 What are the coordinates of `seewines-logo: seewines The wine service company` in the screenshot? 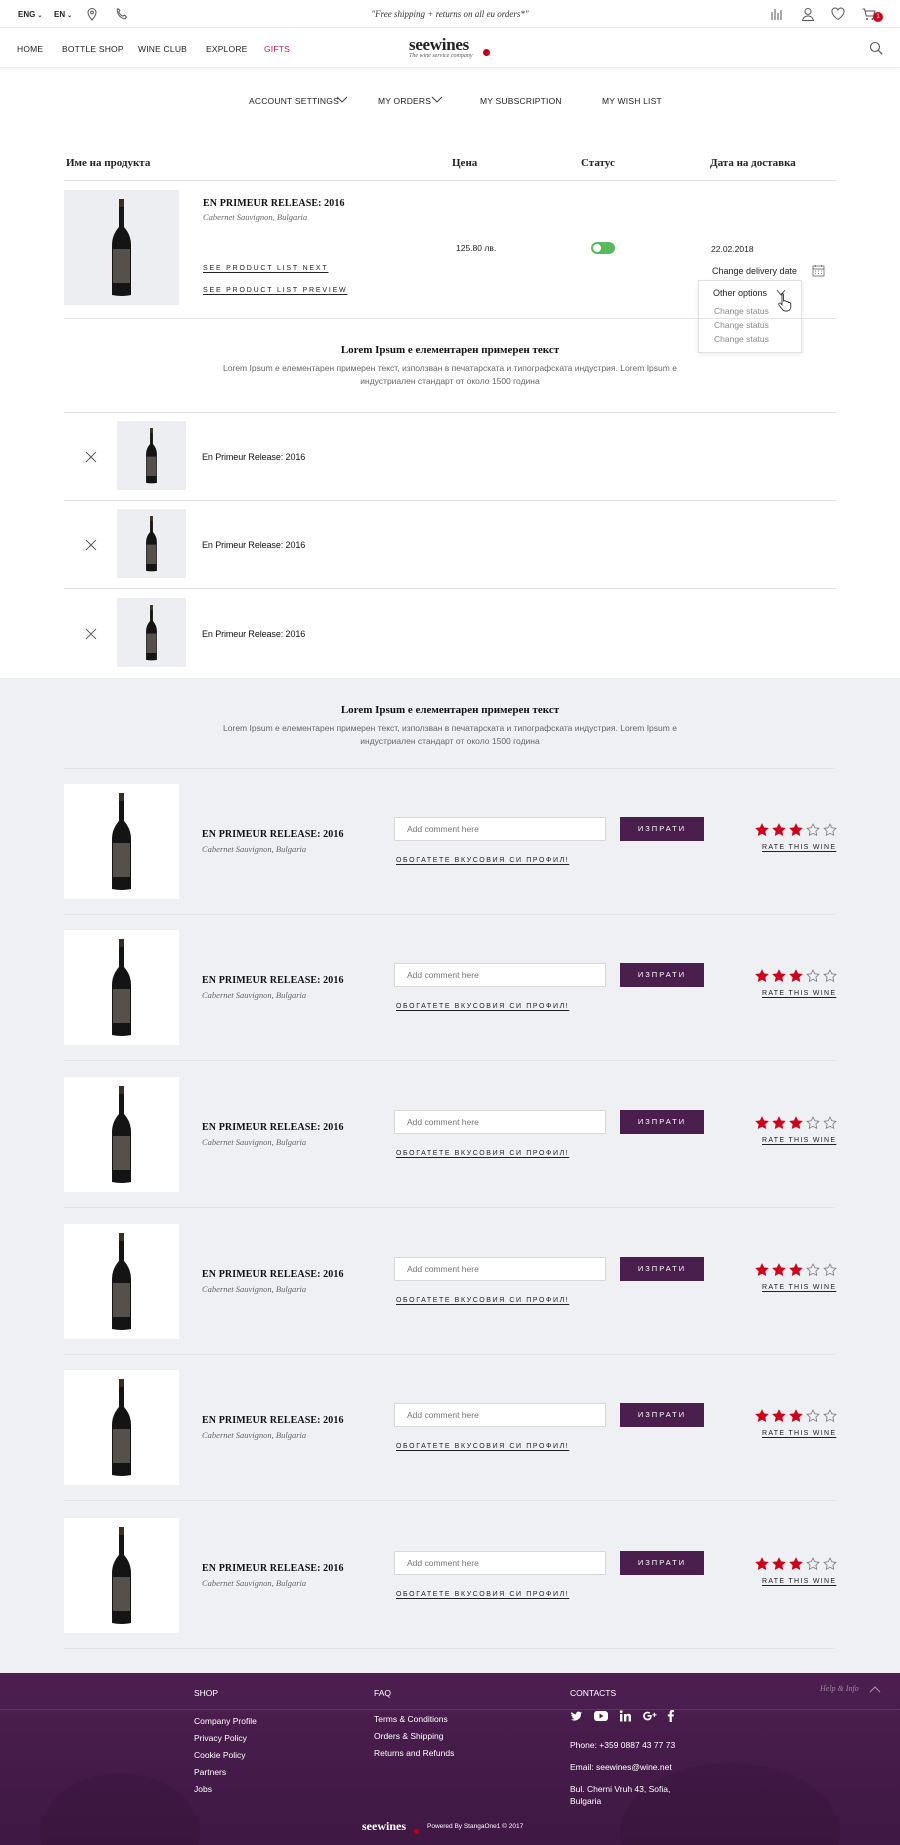 It's located at (449, 47).